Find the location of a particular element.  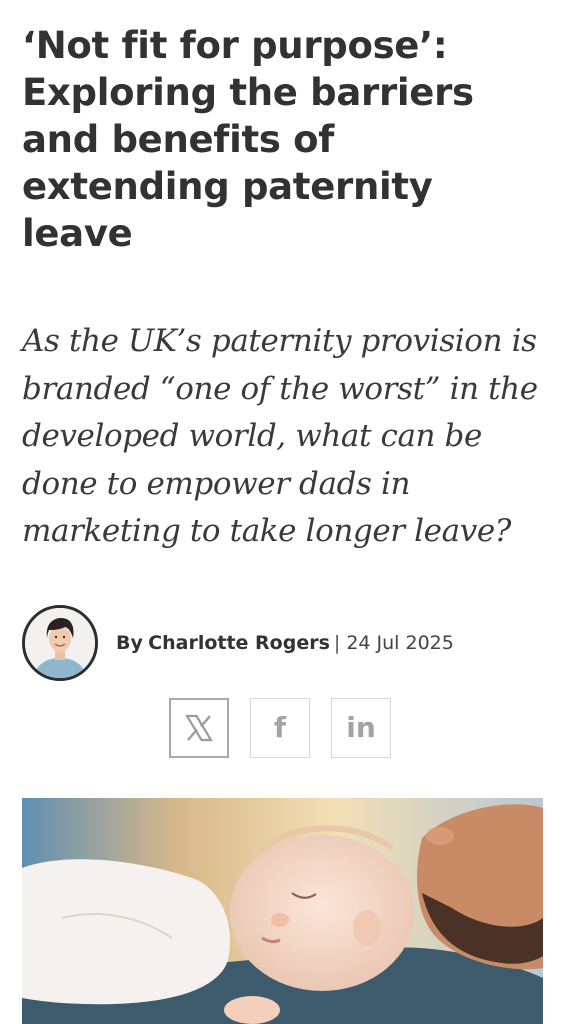

share-x-button is located at coordinates (199, 728).